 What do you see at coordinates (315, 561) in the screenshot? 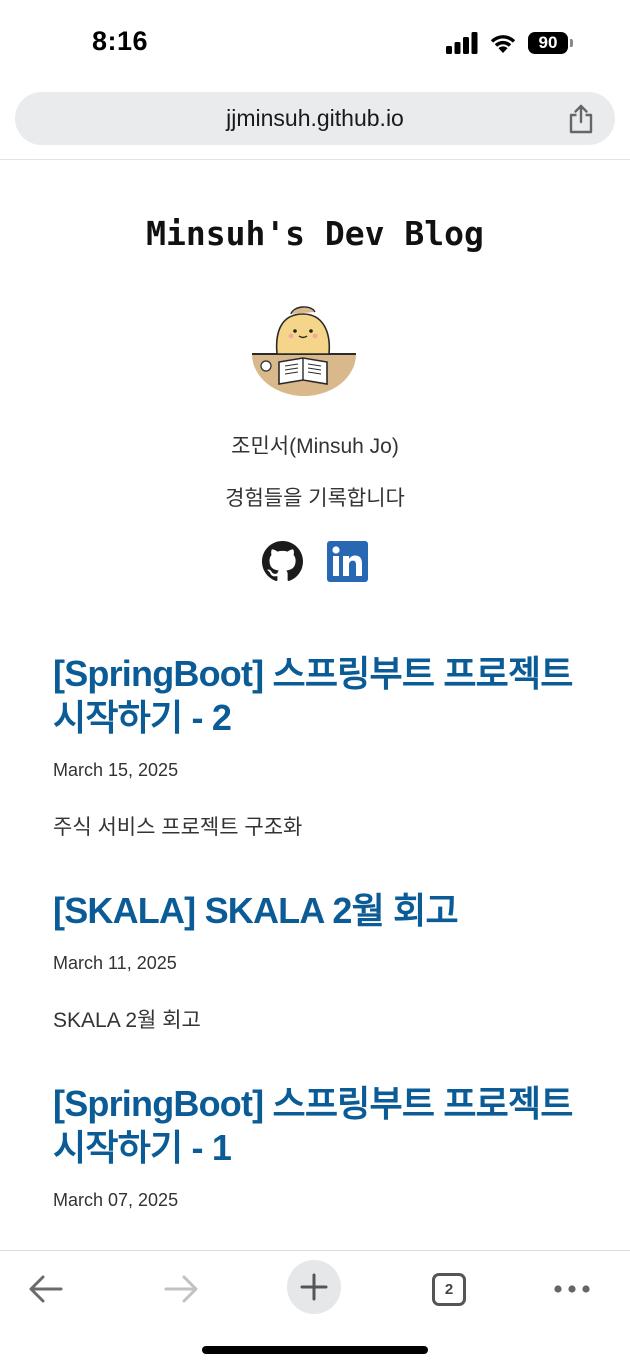
I see `social-links` at bounding box center [315, 561].